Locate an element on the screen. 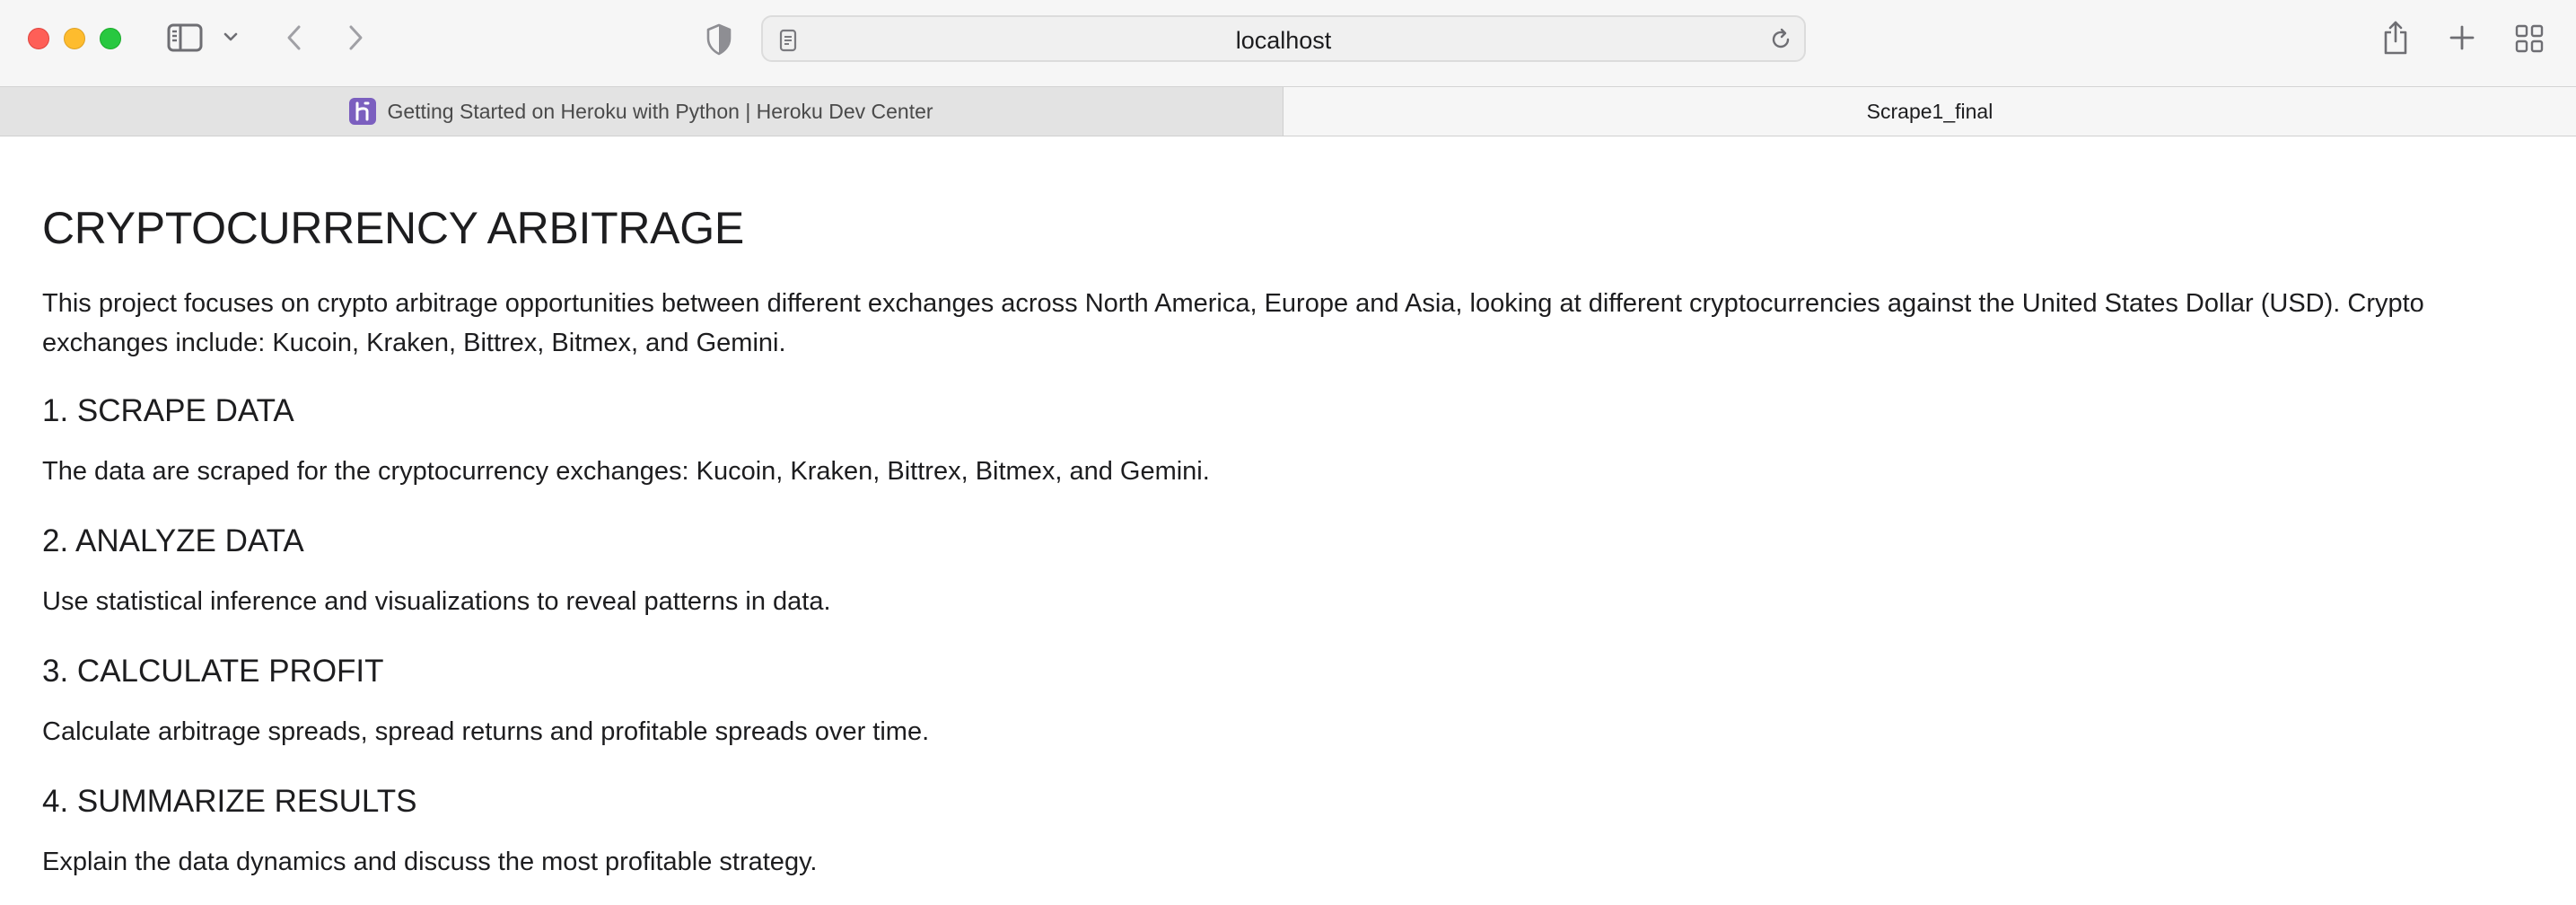 Image resolution: width=2576 pixels, height=905 pixels. privacy-report-button is located at coordinates (719, 39).